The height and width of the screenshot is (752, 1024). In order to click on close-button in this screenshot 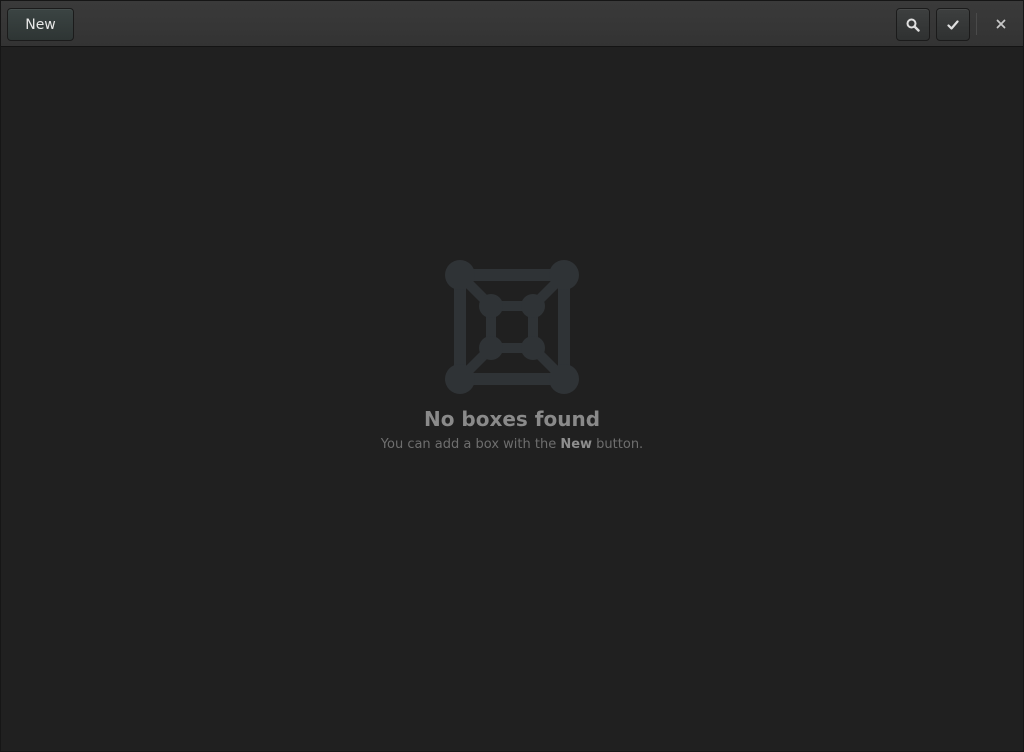, I will do `click(1001, 24)`.